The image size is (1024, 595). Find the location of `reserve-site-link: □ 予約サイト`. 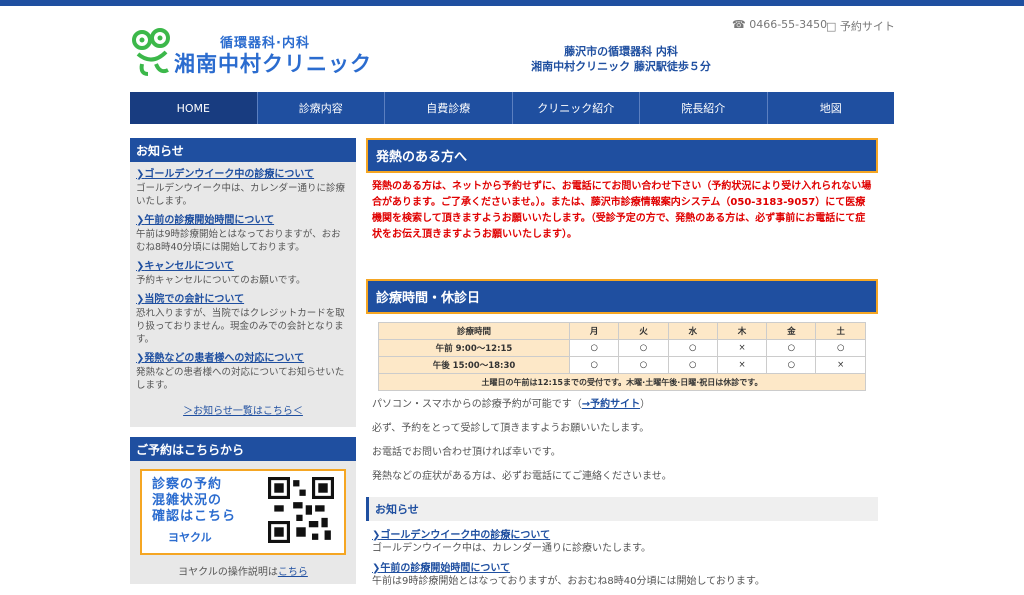

reserve-site-link: □ 予約サイト is located at coordinates (860, 26).